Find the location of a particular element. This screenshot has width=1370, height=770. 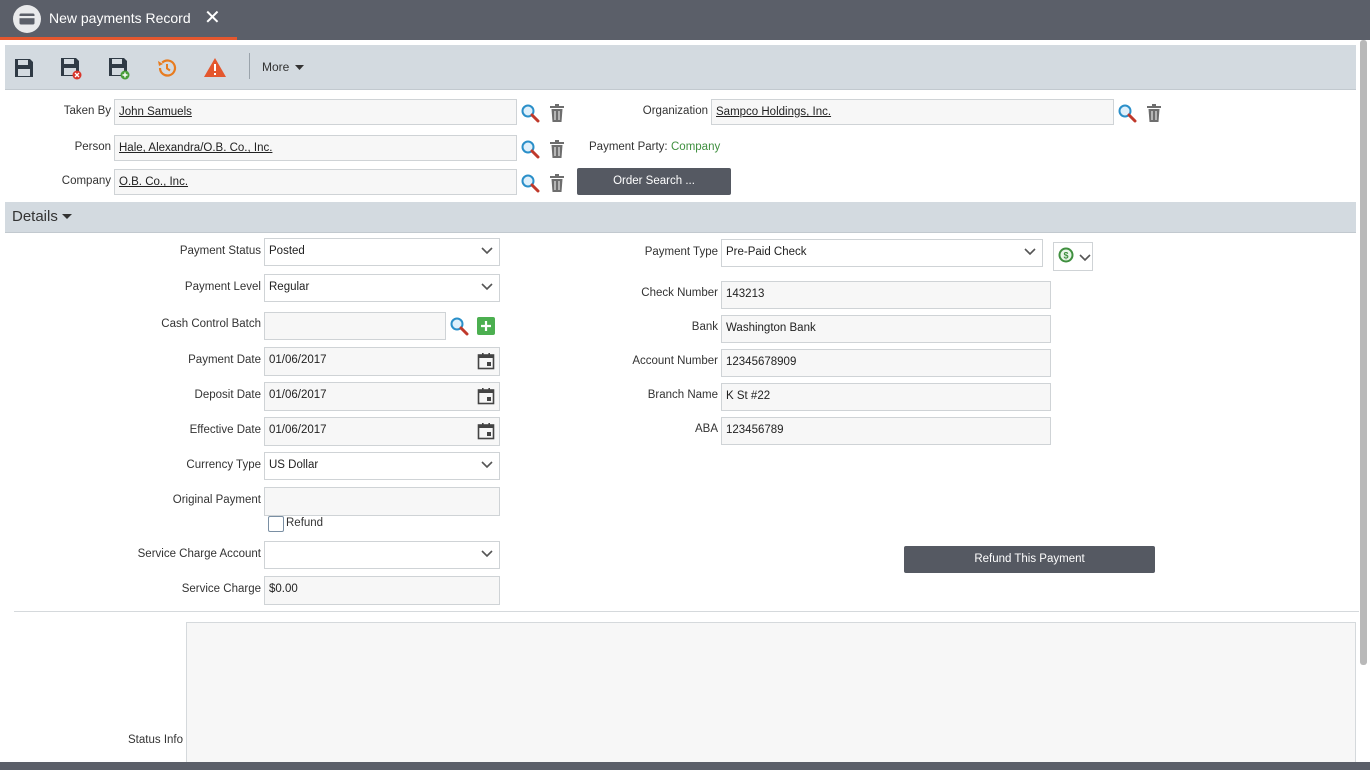

refund-checkbox is located at coordinates (276, 524).